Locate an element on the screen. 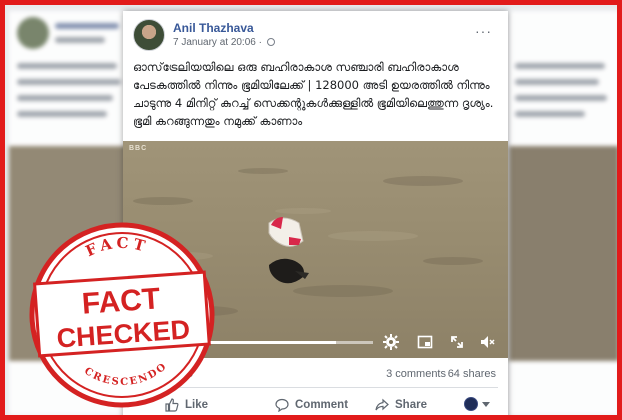 This screenshot has height=420, width=622. fact-checked-stamp: FACT CRESCENDO FACT CHECKED is located at coordinates (122, 315).